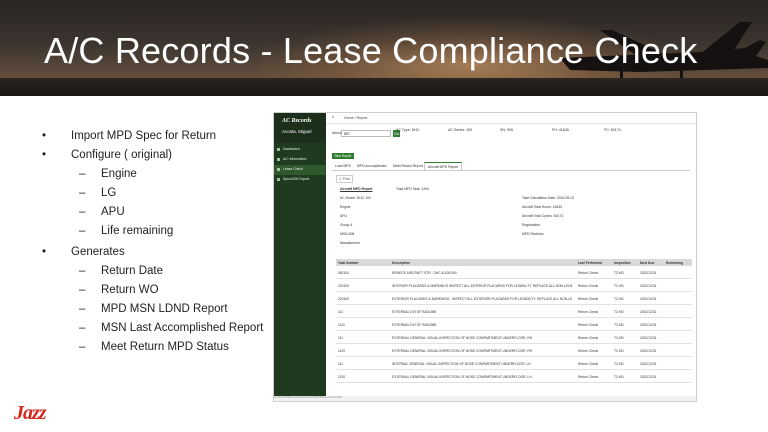 The image size is (768, 432). What do you see at coordinates (424, 273) in the screenshot?
I see `table-cell: RENEGE AIRCRAFT STR - DHC-8-100/300` at bounding box center [424, 273].